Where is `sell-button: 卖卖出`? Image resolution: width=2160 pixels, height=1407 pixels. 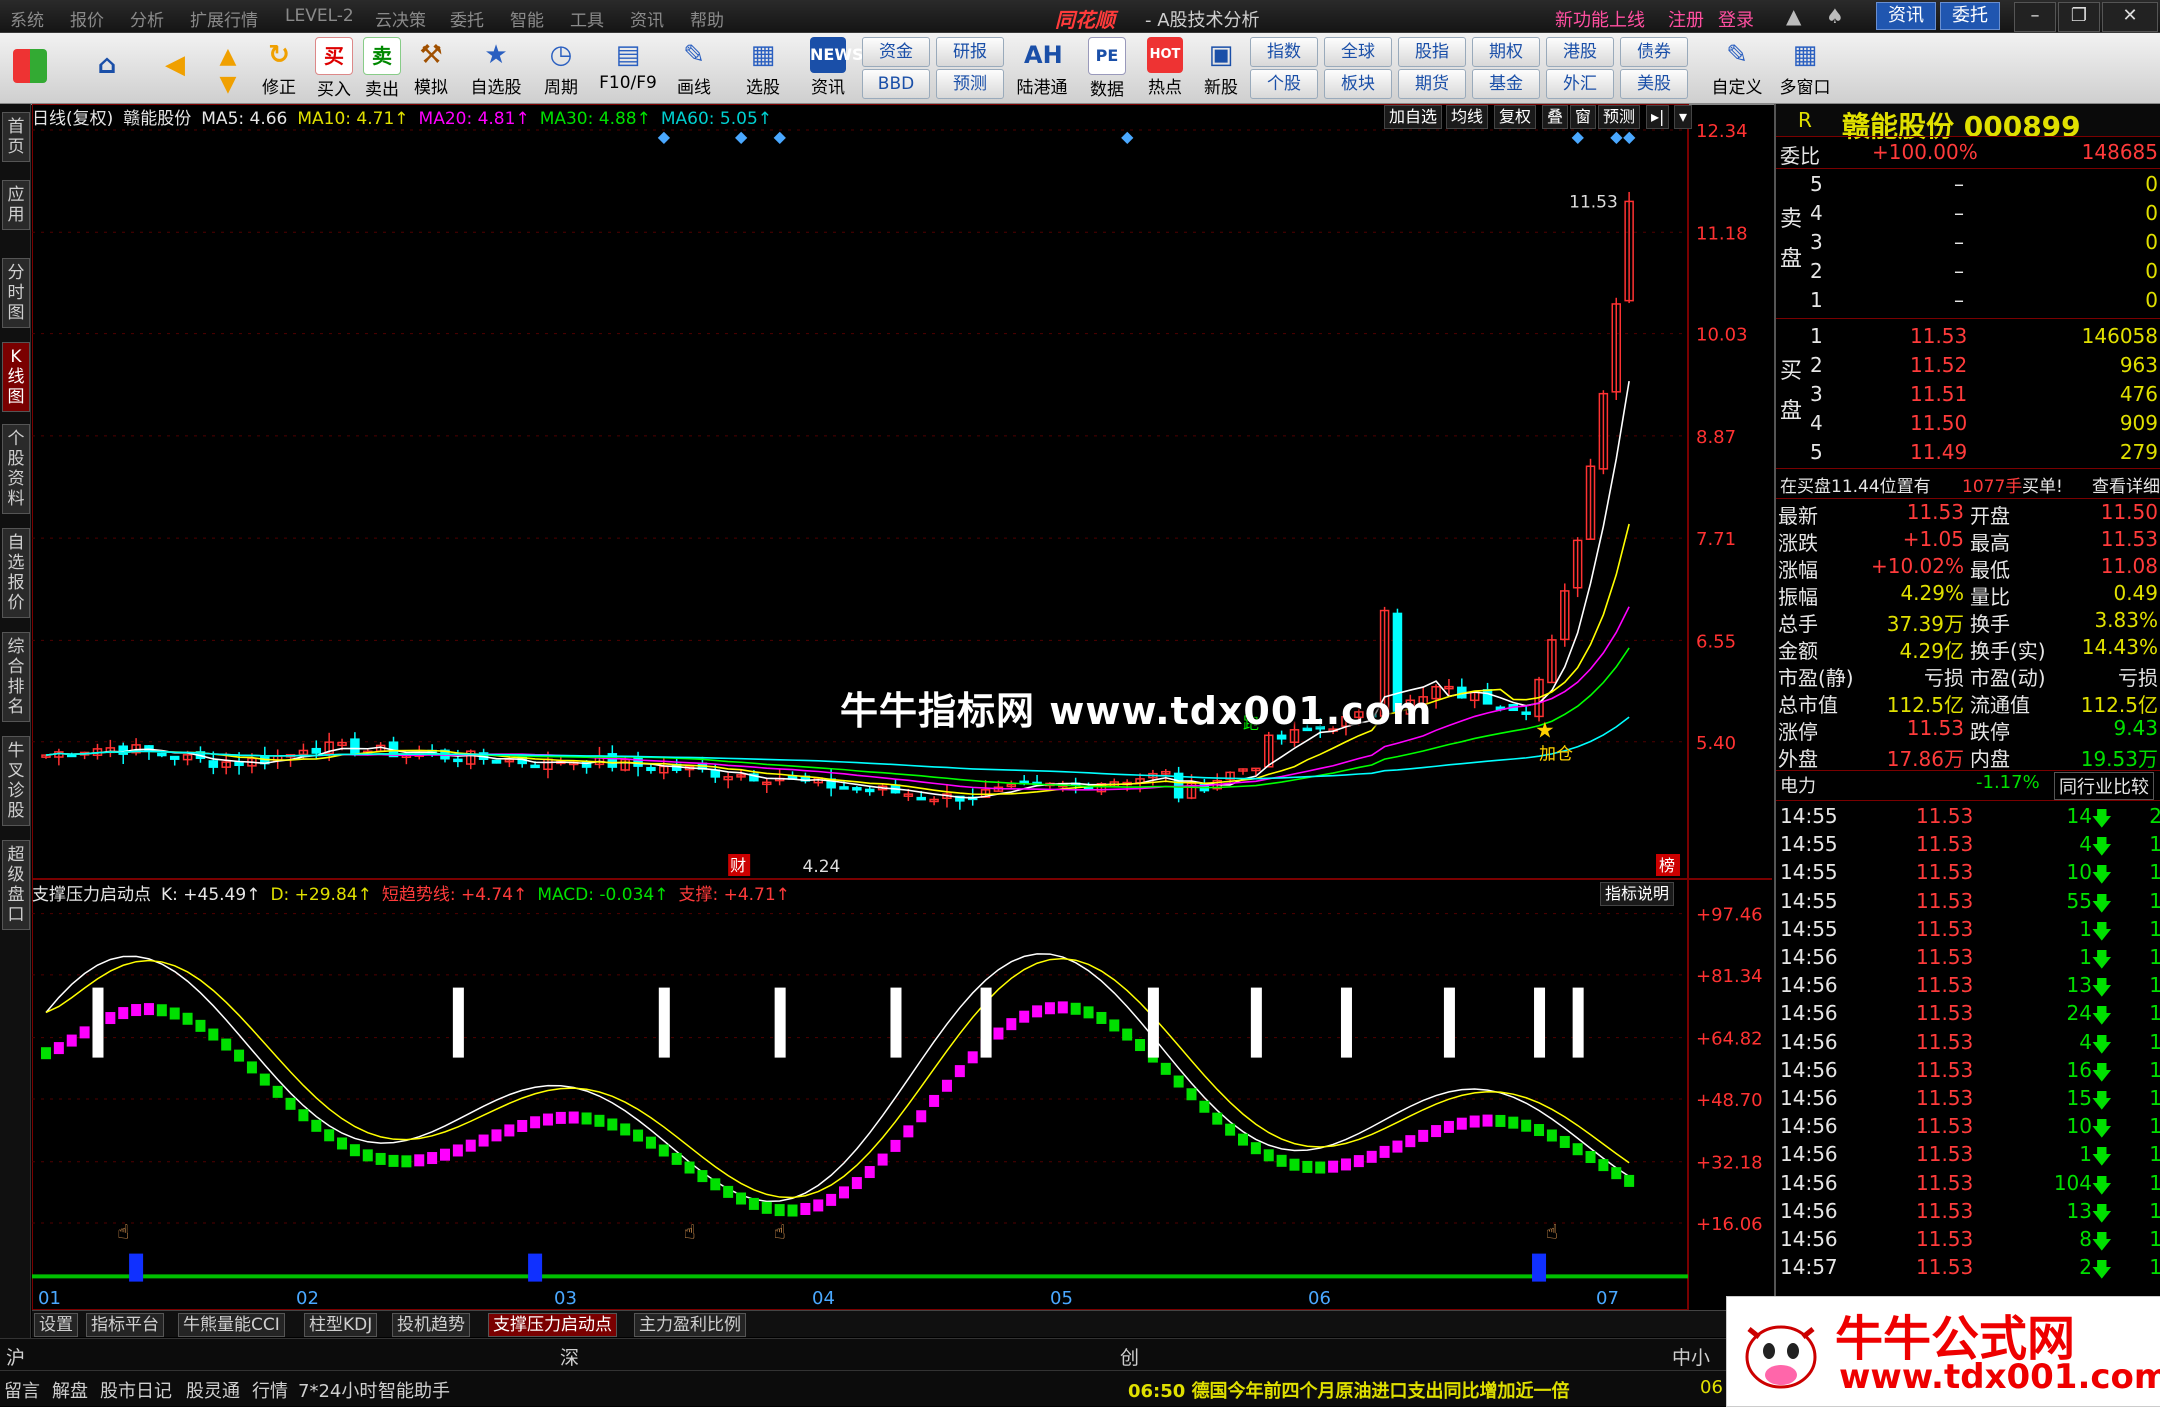
sell-button: 卖卖出 is located at coordinates (382, 68).